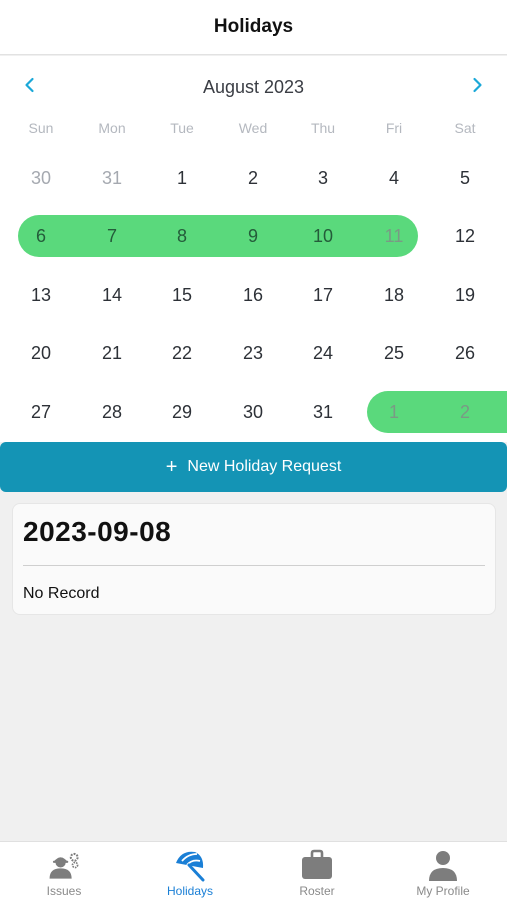 This screenshot has height=900, width=507. What do you see at coordinates (182, 128) in the screenshot?
I see `weekday-label: Tue` at bounding box center [182, 128].